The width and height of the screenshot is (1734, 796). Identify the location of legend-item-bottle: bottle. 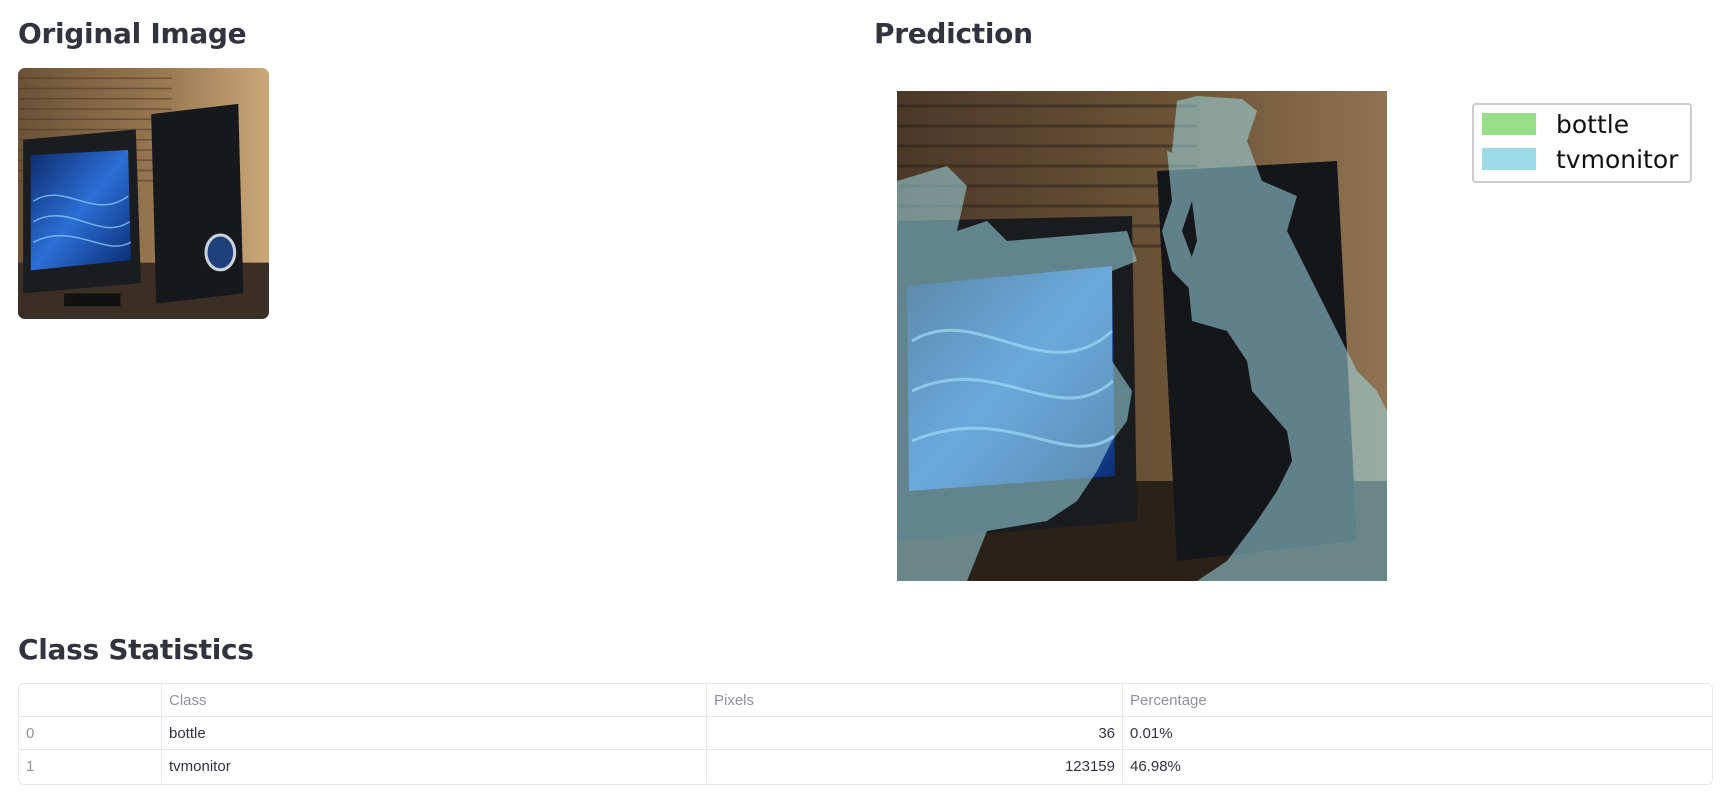
(1555, 124).